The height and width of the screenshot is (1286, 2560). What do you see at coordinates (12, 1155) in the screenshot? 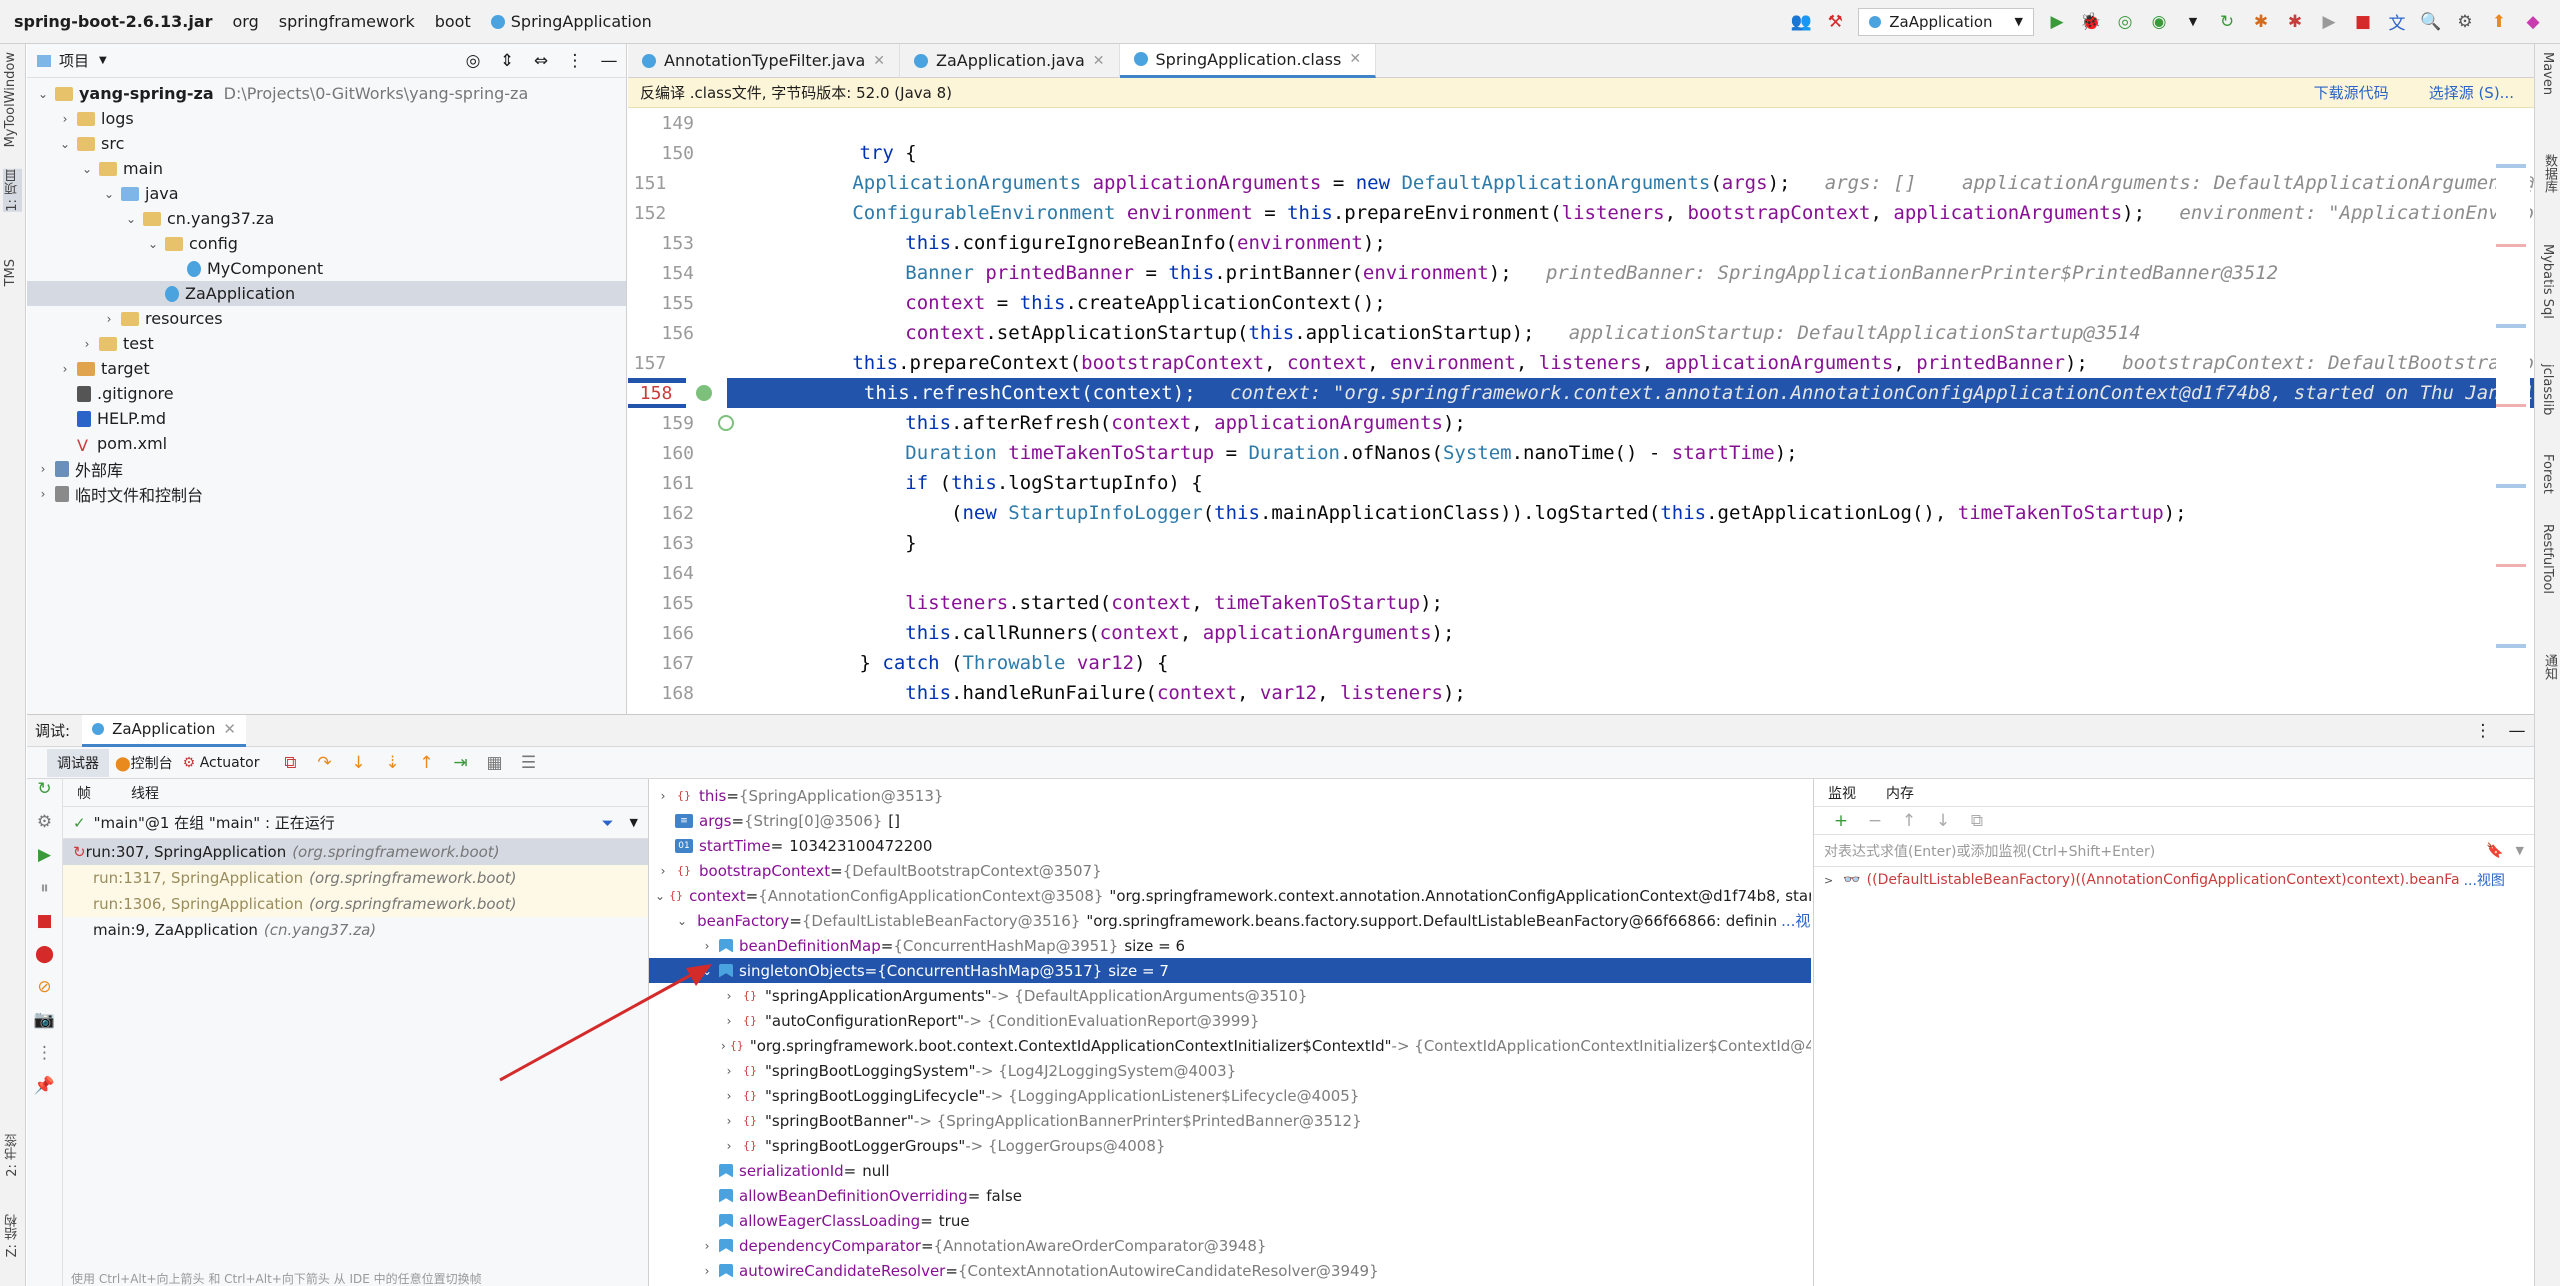
I see `tool-window-bookmarks: 2: 书签` at bounding box center [12, 1155].